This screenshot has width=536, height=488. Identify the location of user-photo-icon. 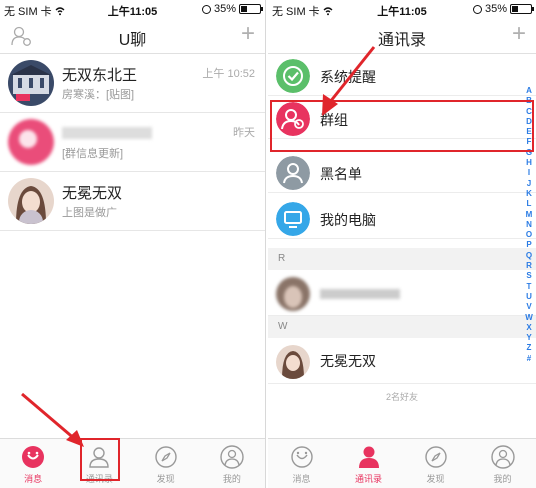
(31, 201).